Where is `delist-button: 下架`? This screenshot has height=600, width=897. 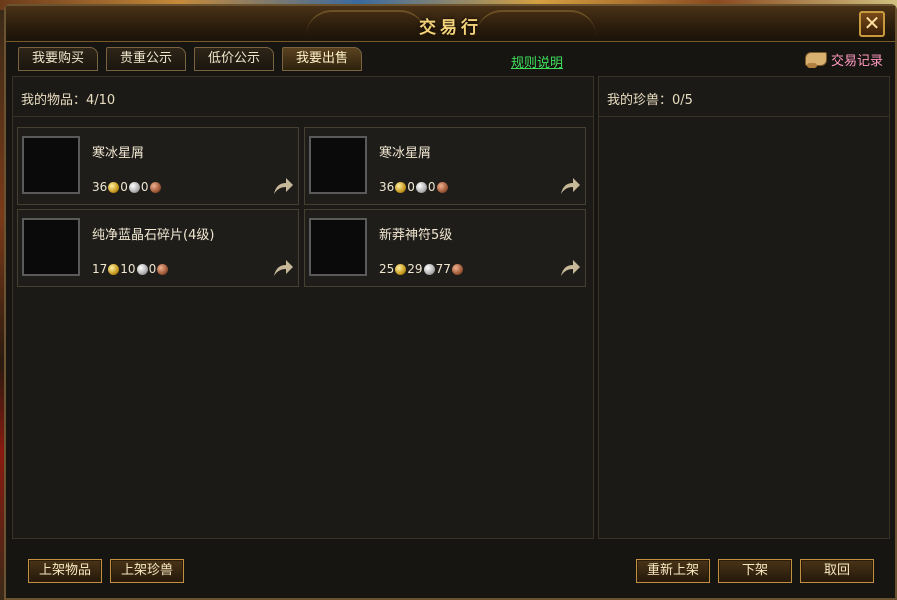
delist-button: 下架 is located at coordinates (755, 571).